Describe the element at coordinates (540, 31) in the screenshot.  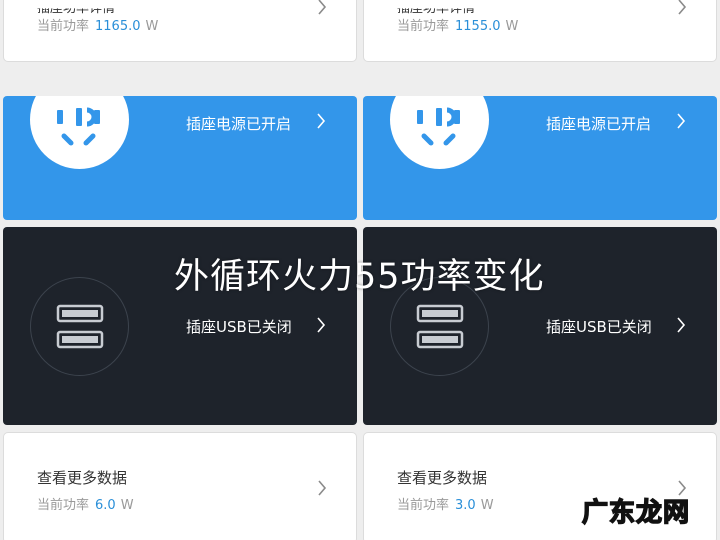
I see `power-detail-card: 插座功率详情 当前功率 1155.0 W` at that location.